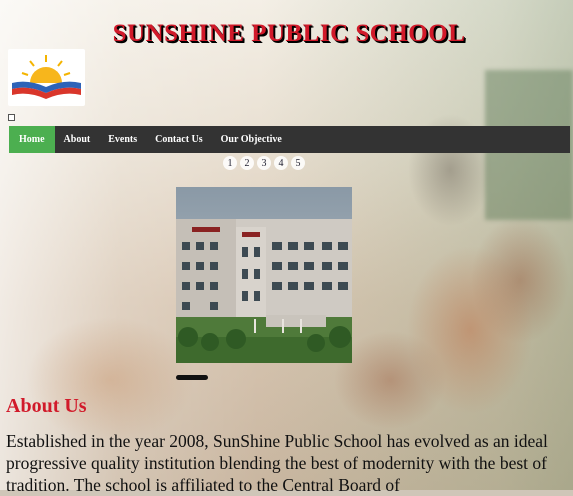 Image resolution: width=573 pixels, height=496 pixels. Describe the element at coordinates (46, 406) in the screenshot. I see `about-heading: About Us` at that location.